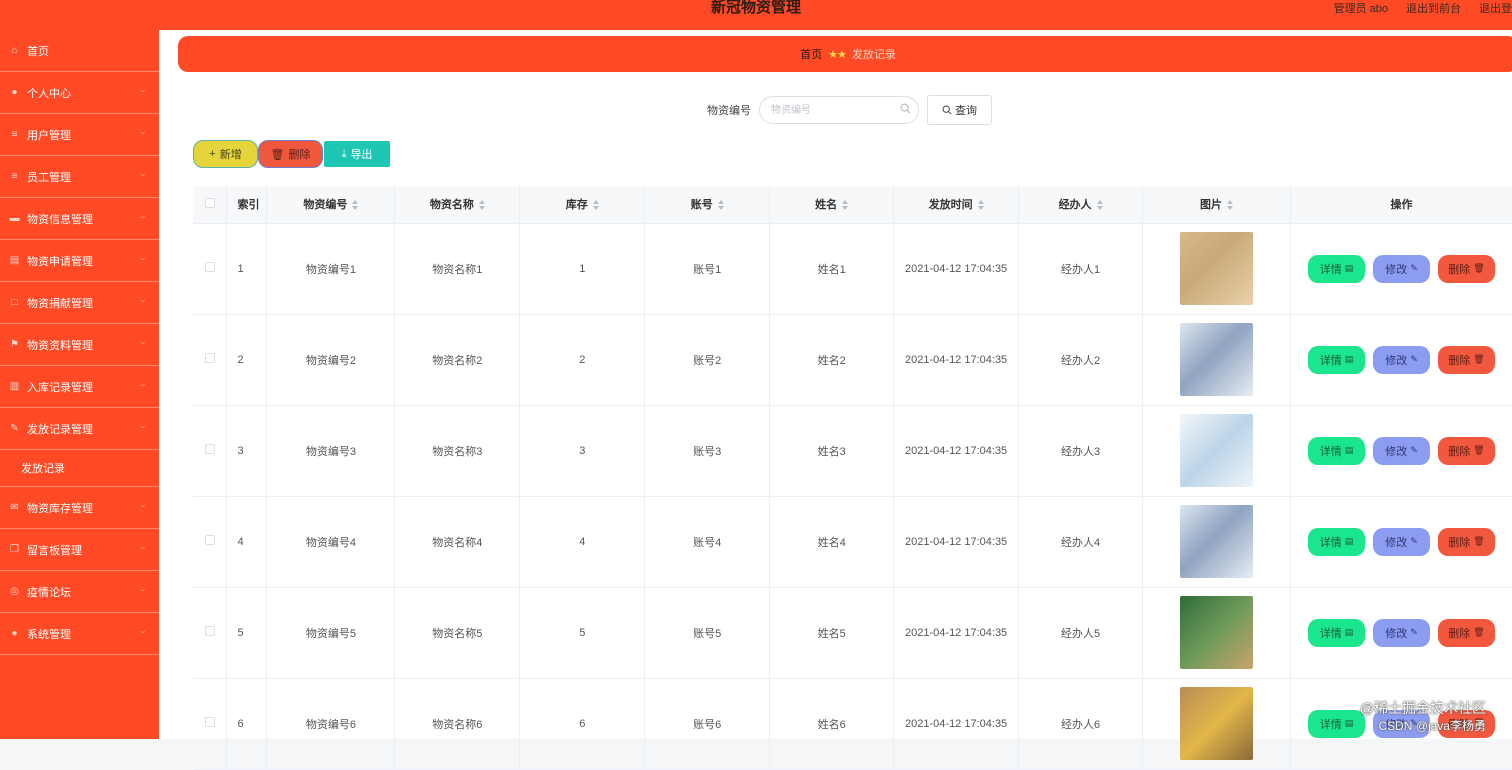 The width and height of the screenshot is (1512, 770). Describe the element at coordinates (210, 205) in the screenshot. I see `select-all-checkbox` at that location.